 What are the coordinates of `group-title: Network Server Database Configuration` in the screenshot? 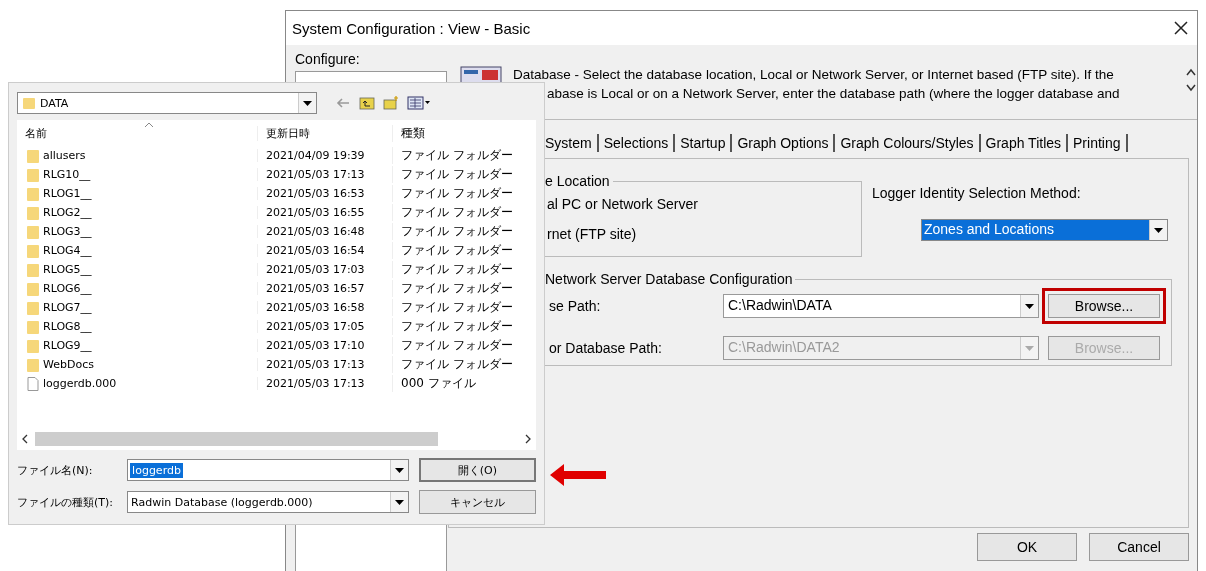 It's located at (670, 279).